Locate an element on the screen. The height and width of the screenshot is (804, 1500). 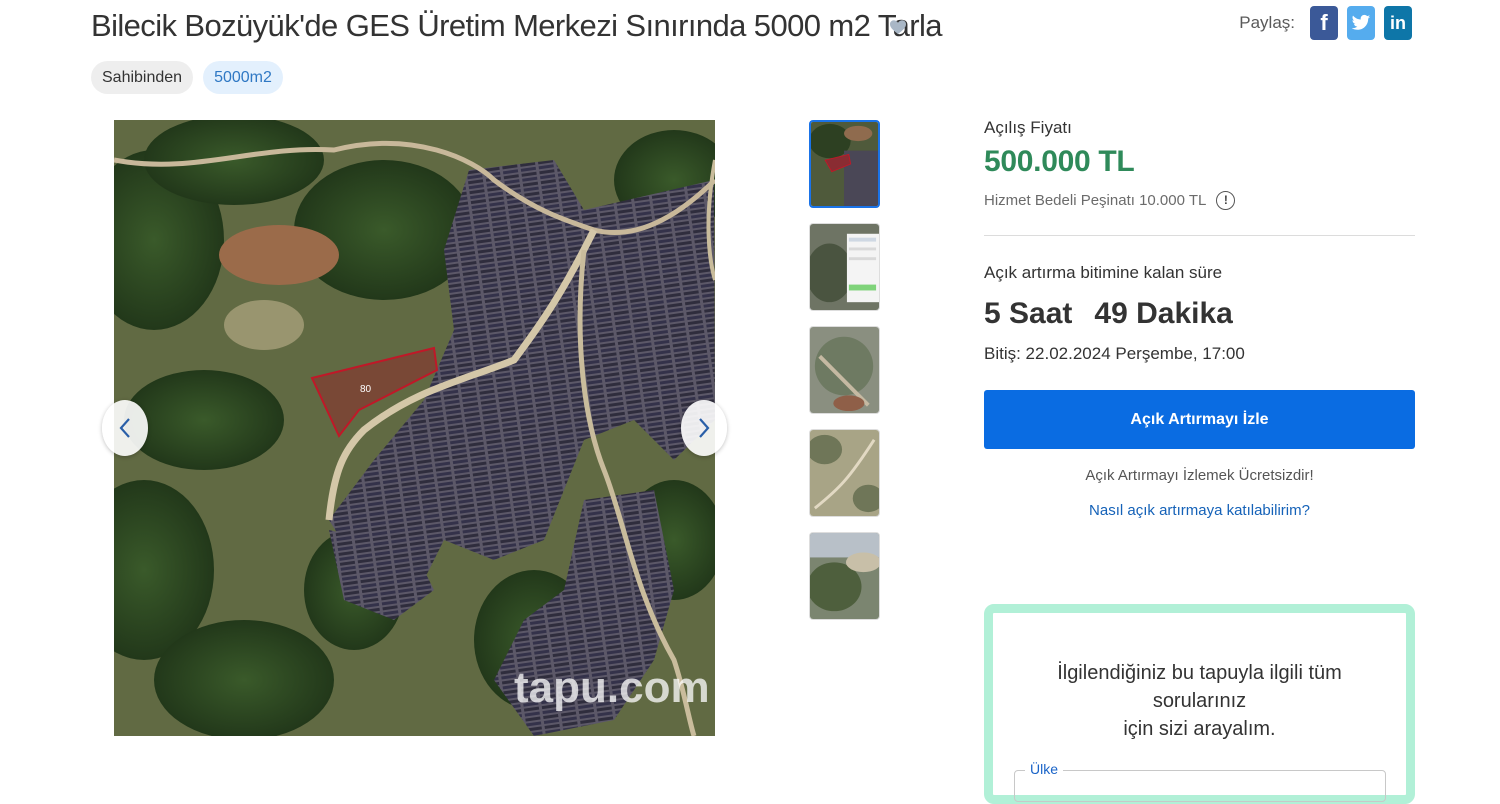
service-fee: Hizmet Bedeli Peşinatı 10.000 TL ! is located at coordinates (1199, 200).